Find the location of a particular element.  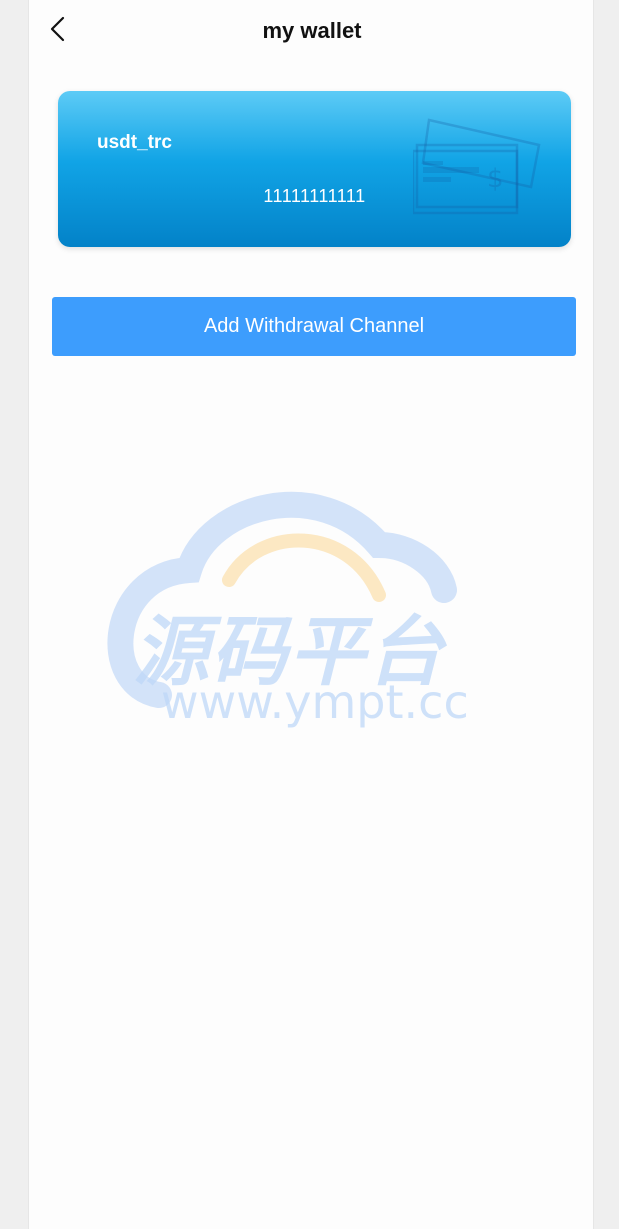

wallet-card-name: usdt_trc is located at coordinates (134, 142).